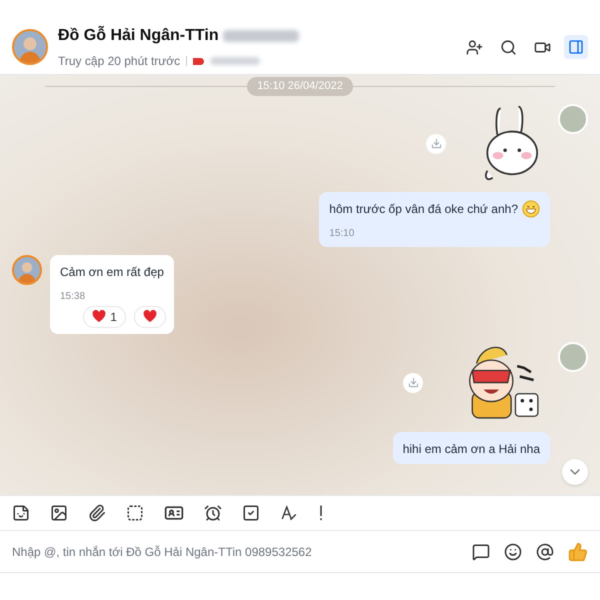 The image size is (600, 600). Describe the element at coordinates (423, 209) in the screenshot. I see `message-text: hôm trước ốp vân đá oke chứ anh?` at that location.